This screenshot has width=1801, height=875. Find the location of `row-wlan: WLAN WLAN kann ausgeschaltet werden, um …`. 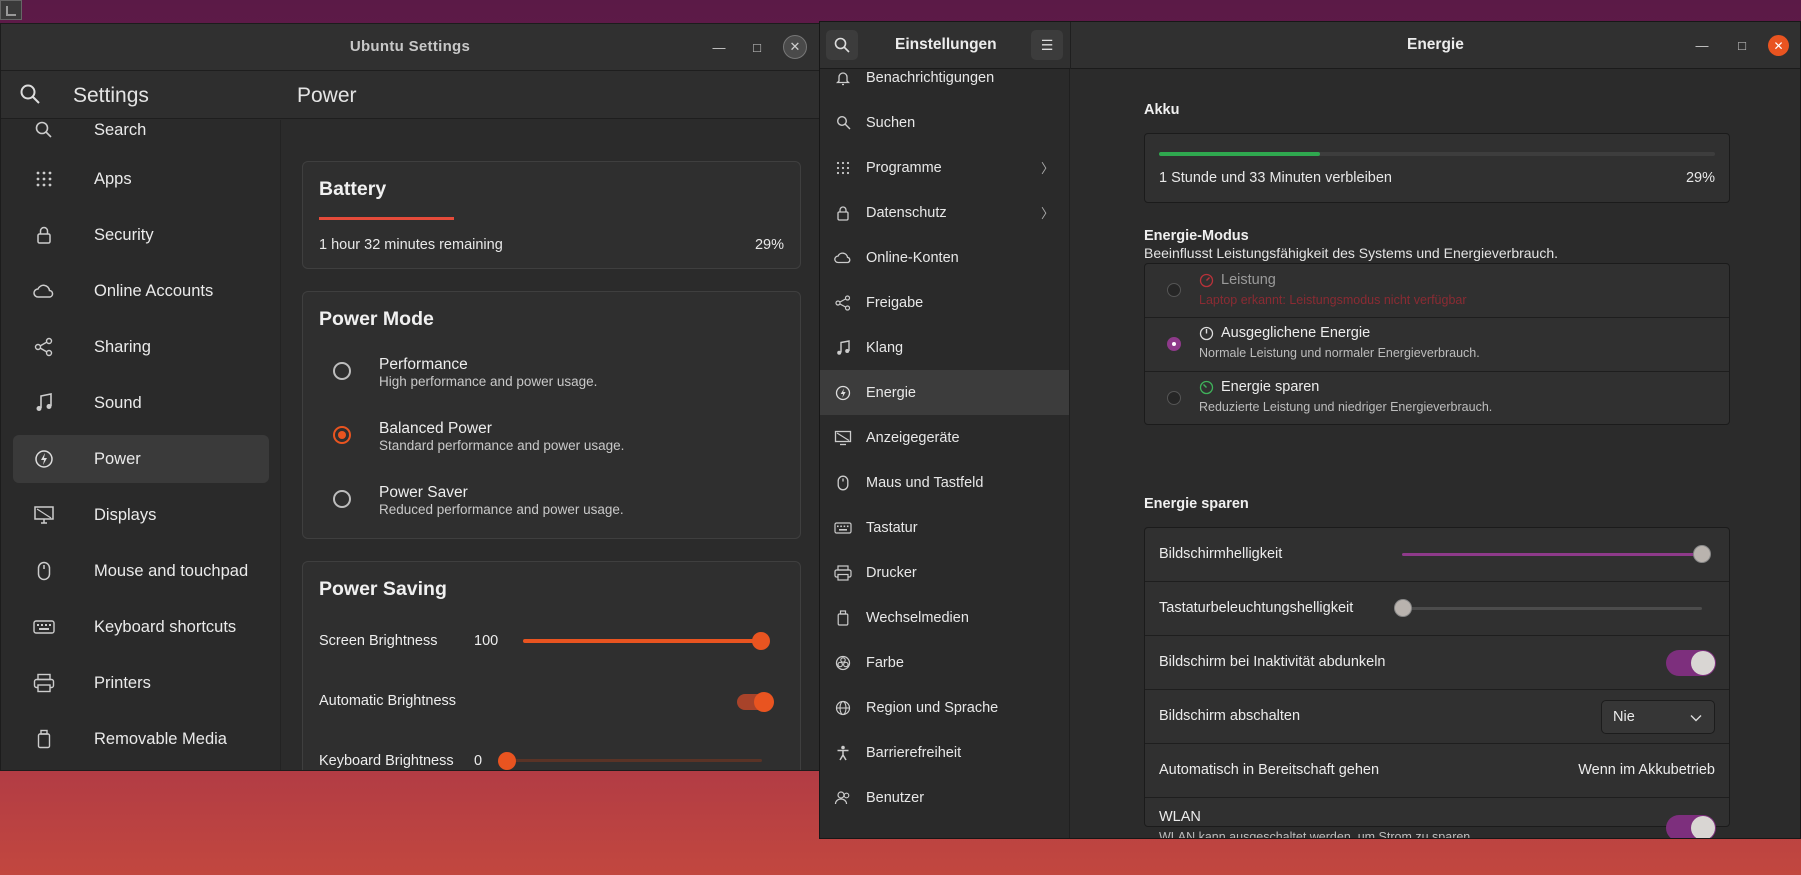

row-wlan: WLAN WLAN kann ausgeschaltet werden, um … is located at coordinates (1437, 818).